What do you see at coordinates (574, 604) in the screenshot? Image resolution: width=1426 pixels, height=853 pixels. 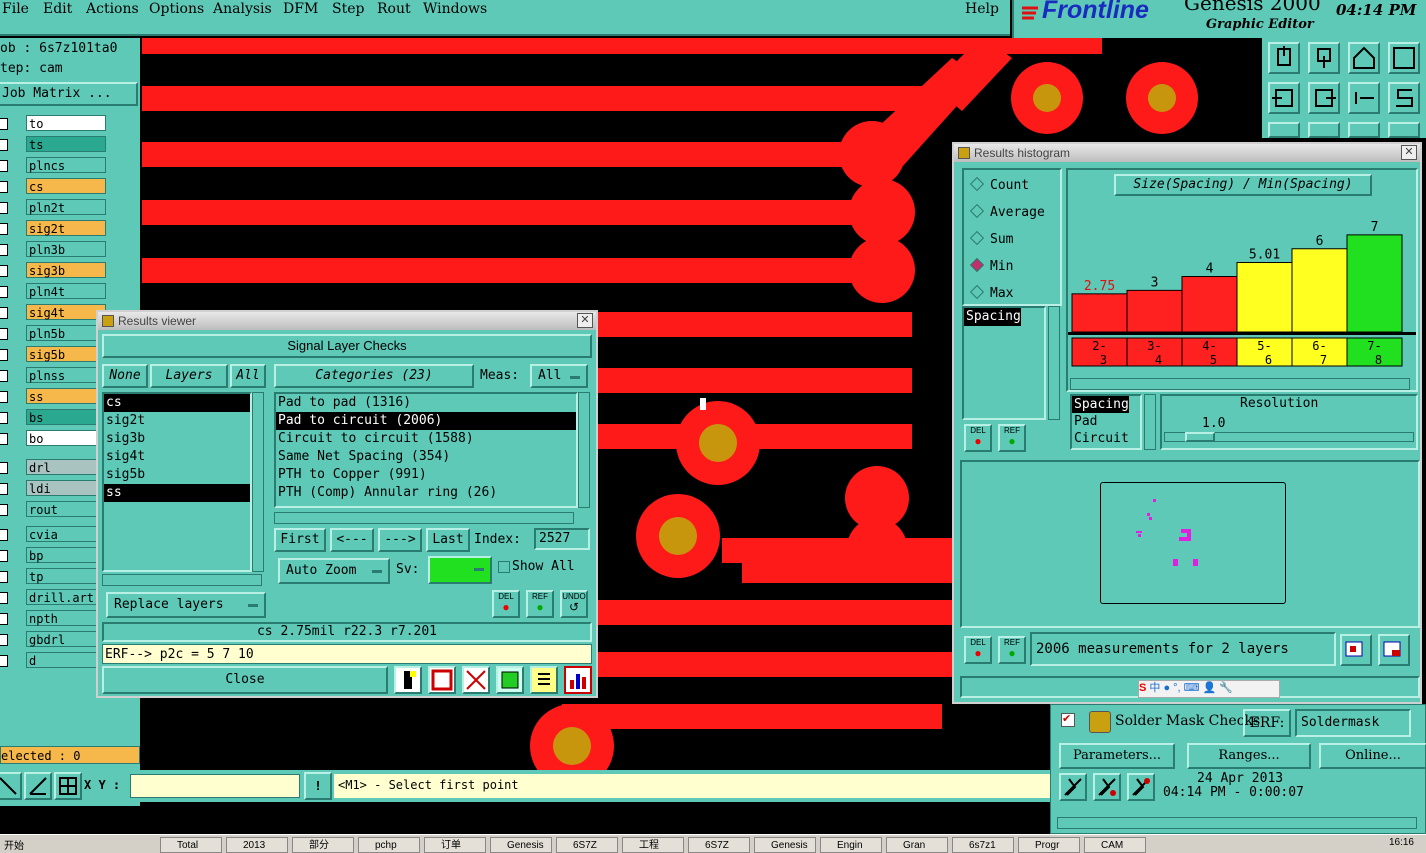 I see `undo-icon: UNDO ↺` at bounding box center [574, 604].